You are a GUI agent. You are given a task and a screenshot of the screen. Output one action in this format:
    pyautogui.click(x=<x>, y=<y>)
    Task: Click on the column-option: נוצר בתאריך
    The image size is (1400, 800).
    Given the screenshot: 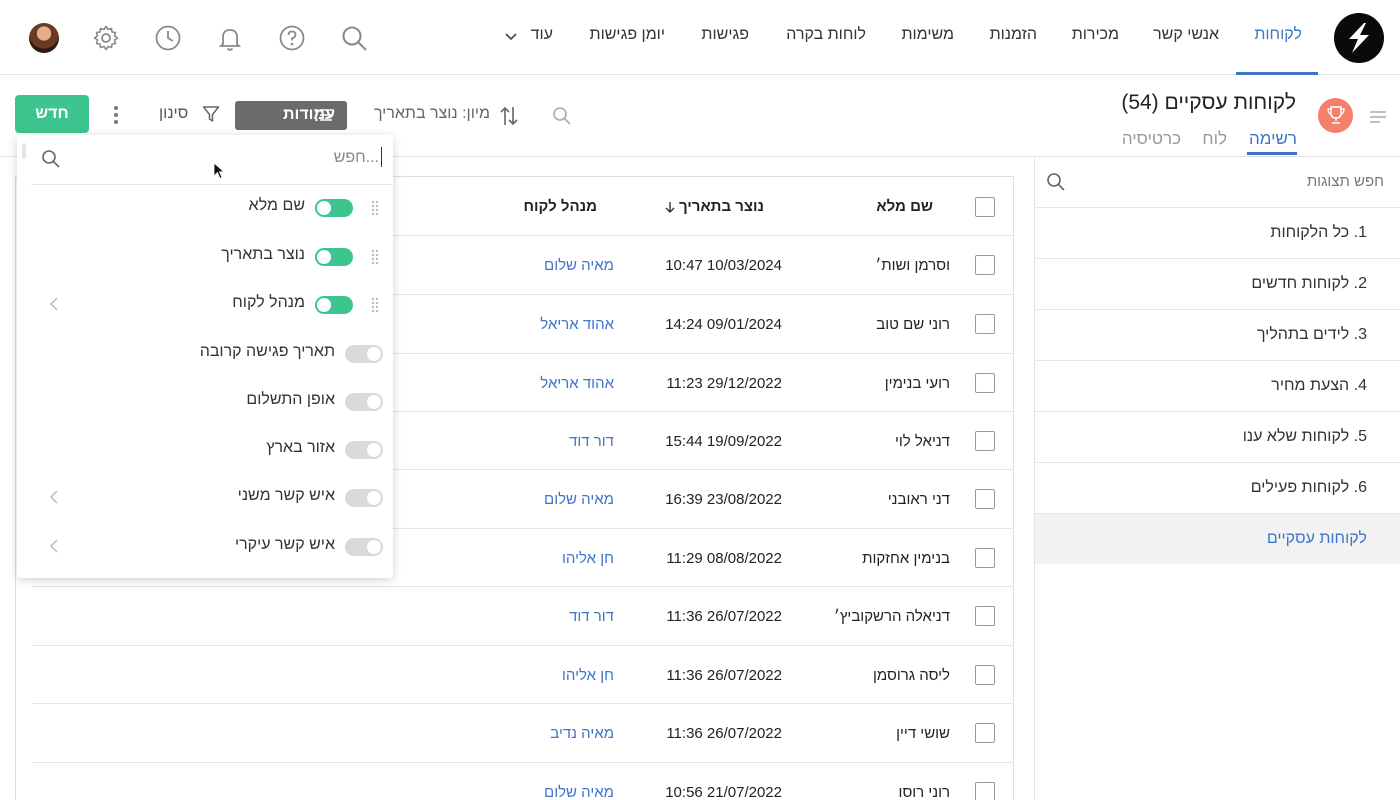 What is the action you would take?
    pyautogui.click(x=205, y=257)
    